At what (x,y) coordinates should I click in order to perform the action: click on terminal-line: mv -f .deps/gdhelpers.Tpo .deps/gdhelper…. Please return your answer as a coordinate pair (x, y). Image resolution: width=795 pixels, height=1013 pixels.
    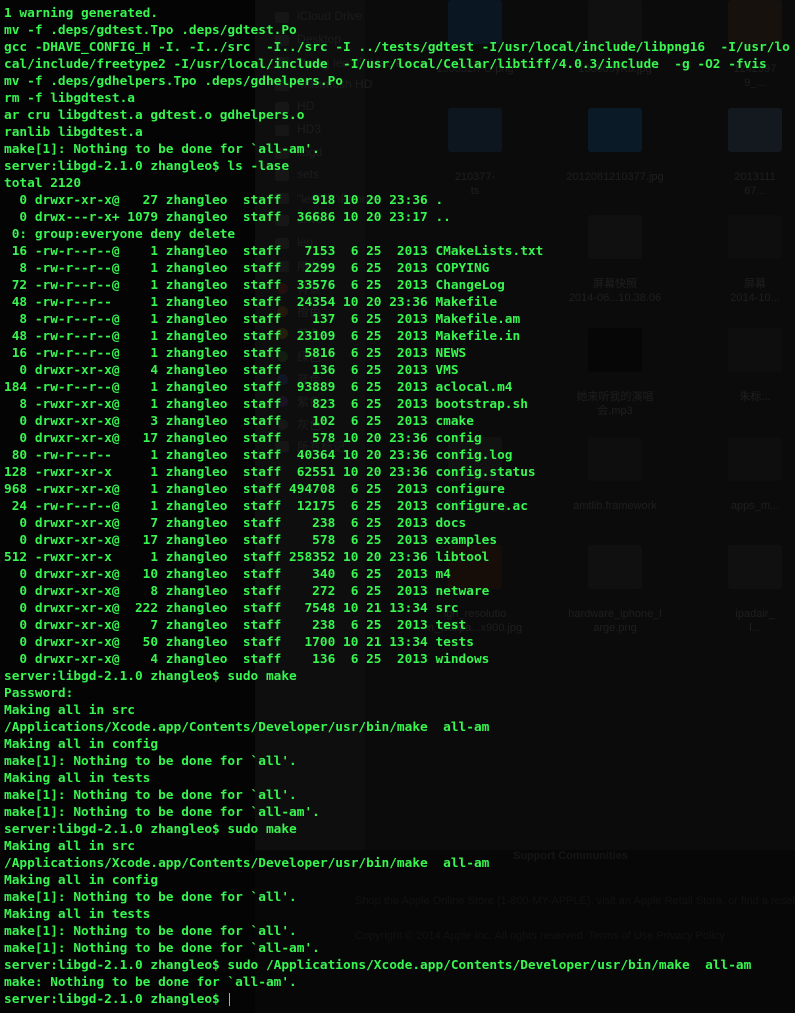
    Looking at the image, I should click on (173, 81).